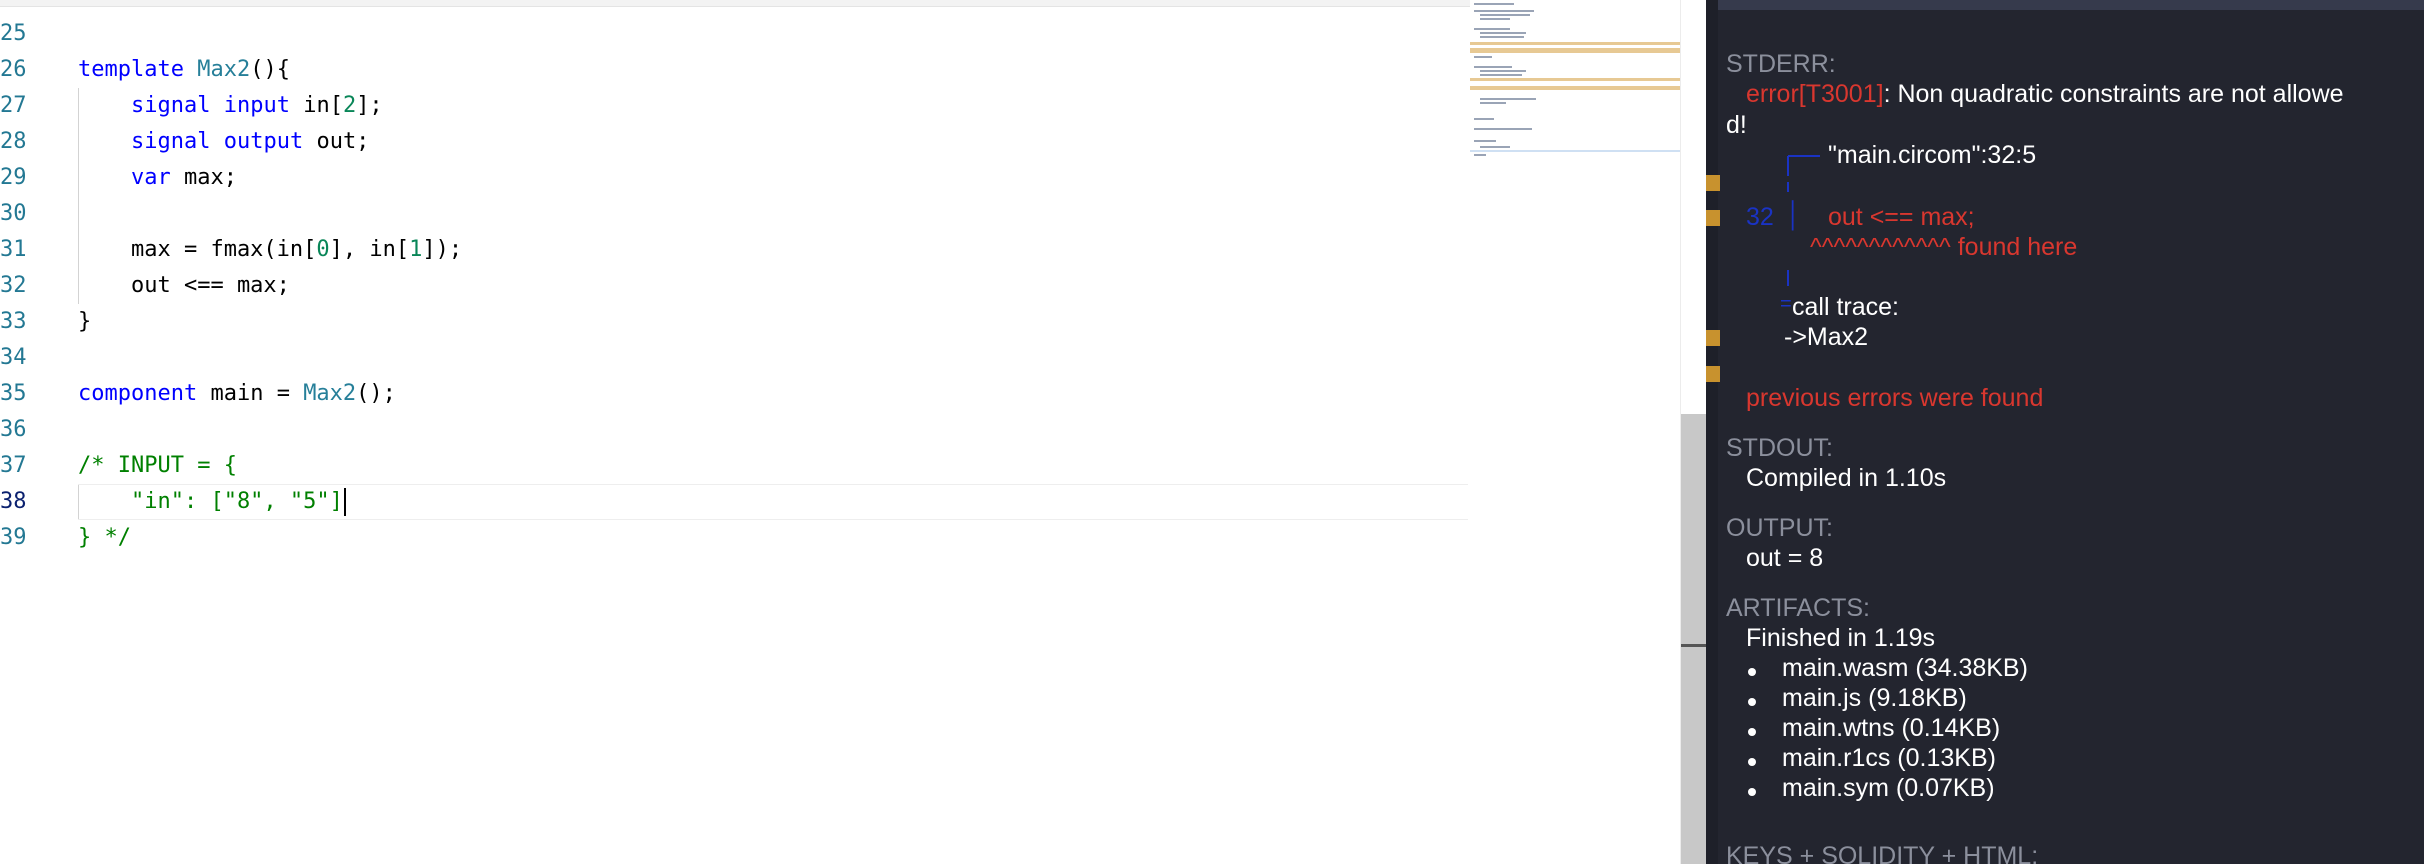  I want to click on line-number: 38, so click(13, 501).